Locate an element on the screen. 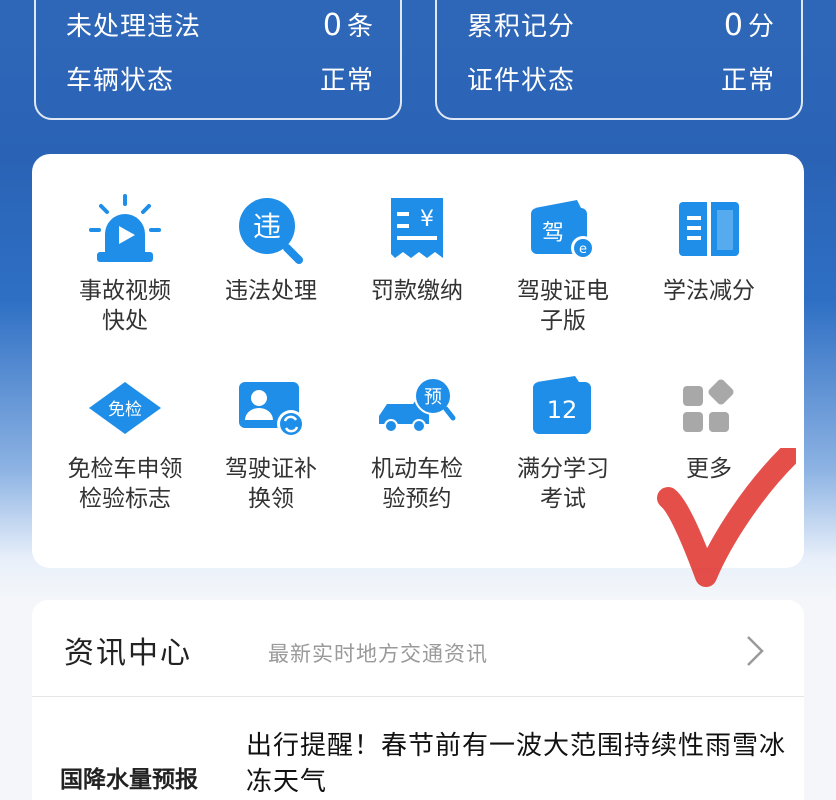 The height and width of the screenshot is (800, 836). open-book-icon is located at coordinates (709, 229).